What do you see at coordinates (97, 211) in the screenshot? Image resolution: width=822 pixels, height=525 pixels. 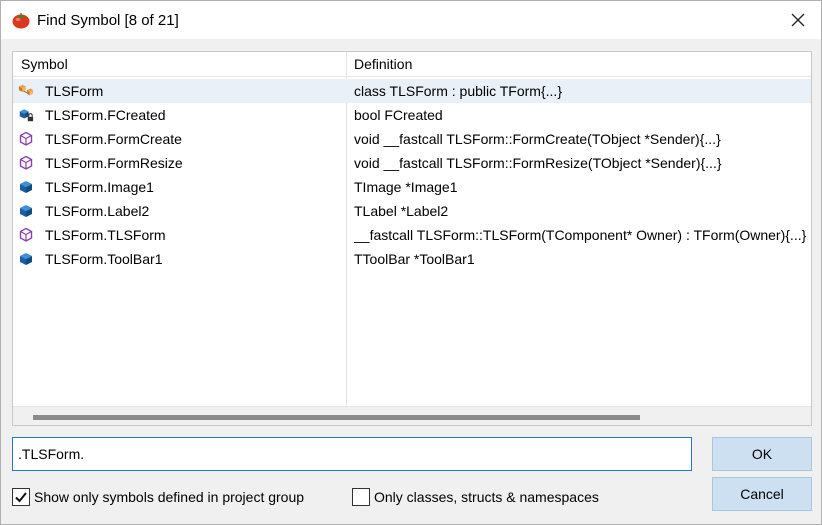 I see `symbol-name: TLSForm.Label2` at bounding box center [97, 211].